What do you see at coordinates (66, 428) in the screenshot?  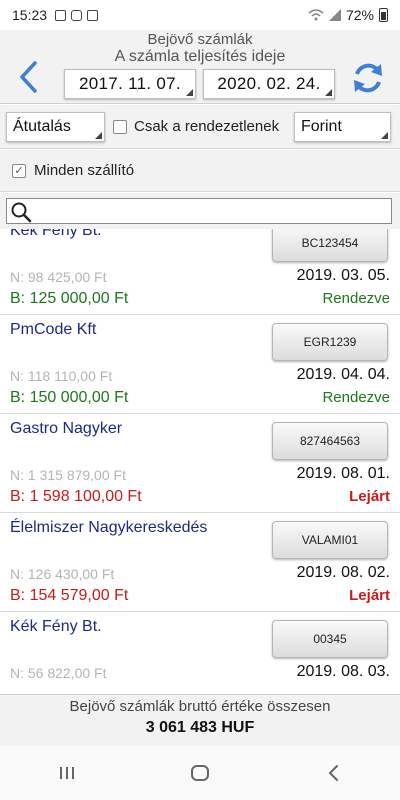 I see `supplier-name: Gastro Nagyker` at bounding box center [66, 428].